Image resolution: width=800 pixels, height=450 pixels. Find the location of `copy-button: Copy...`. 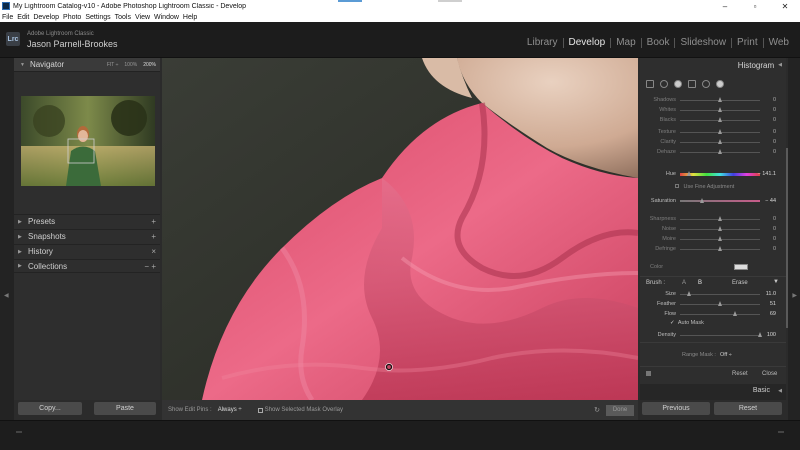

copy-button: Copy... is located at coordinates (50, 408).